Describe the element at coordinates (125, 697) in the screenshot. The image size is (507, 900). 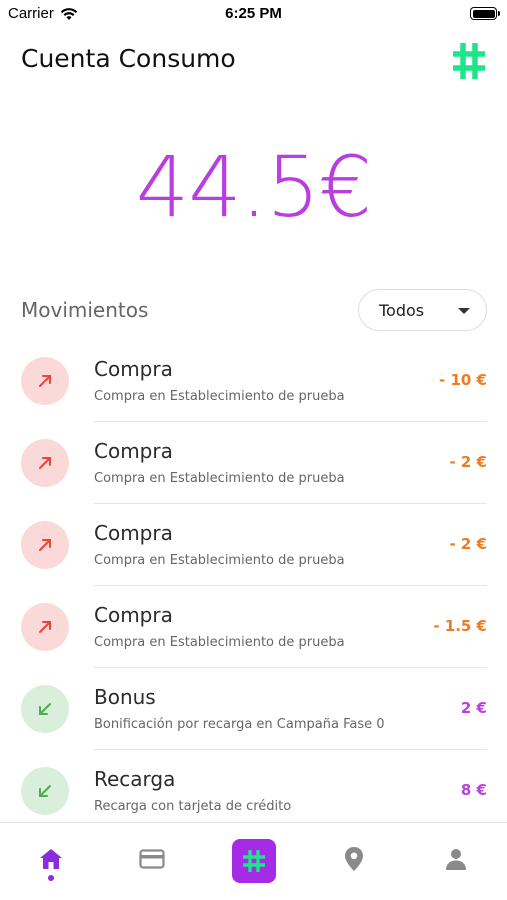
I see `movement-title: Bonus` at that location.